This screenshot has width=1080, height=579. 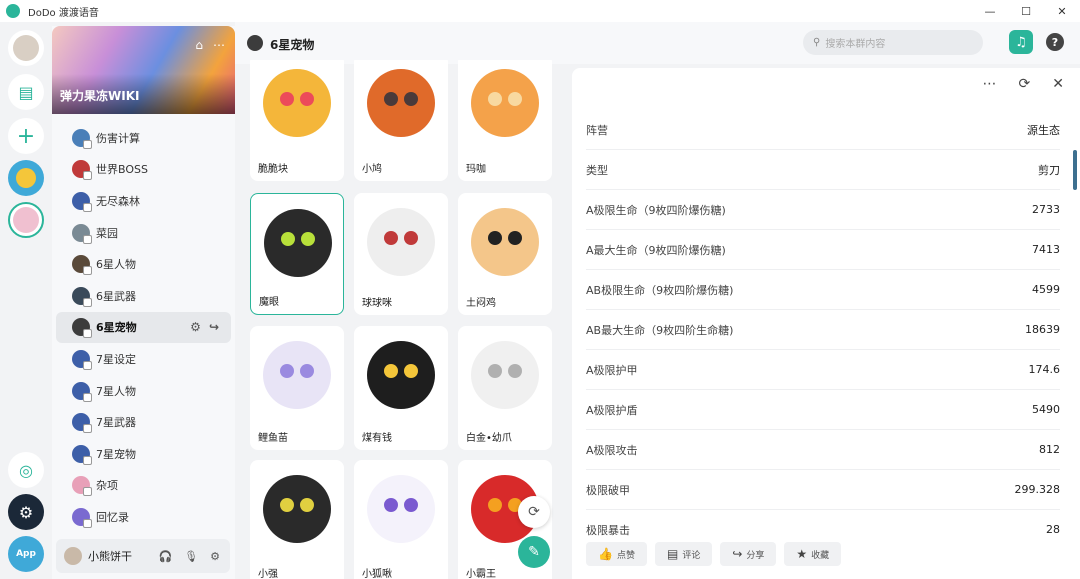 What do you see at coordinates (1075, 170) in the screenshot?
I see `panel-scrollbar` at bounding box center [1075, 170].